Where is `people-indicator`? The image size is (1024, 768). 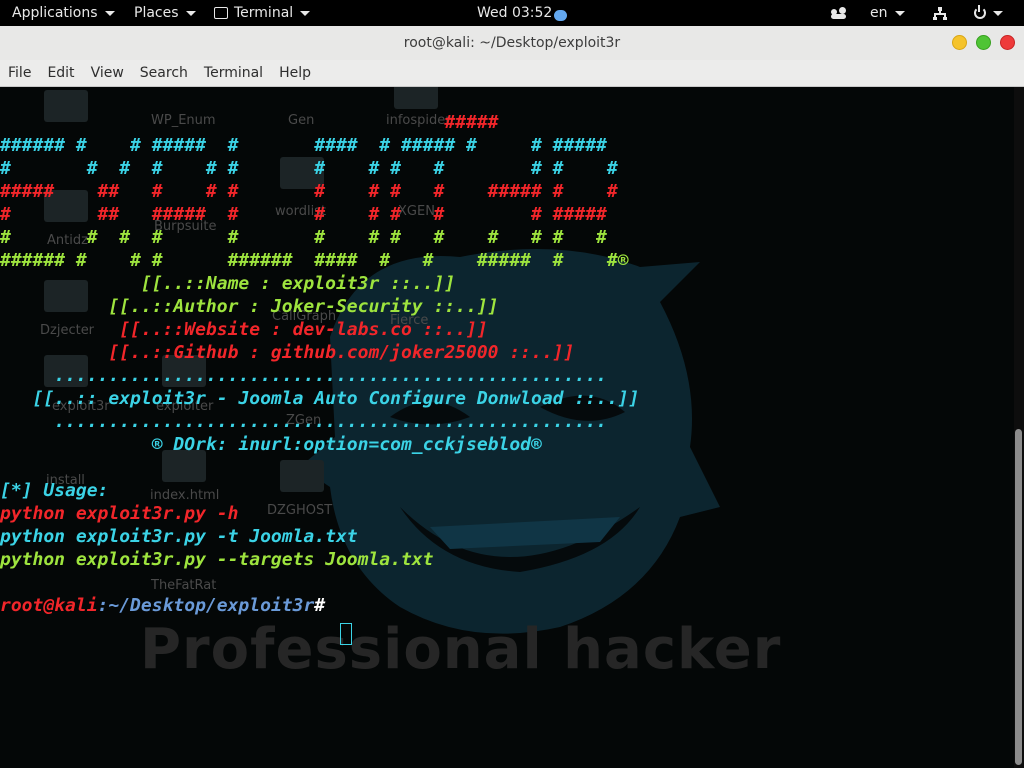
people-indicator is located at coordinates (838, 13).